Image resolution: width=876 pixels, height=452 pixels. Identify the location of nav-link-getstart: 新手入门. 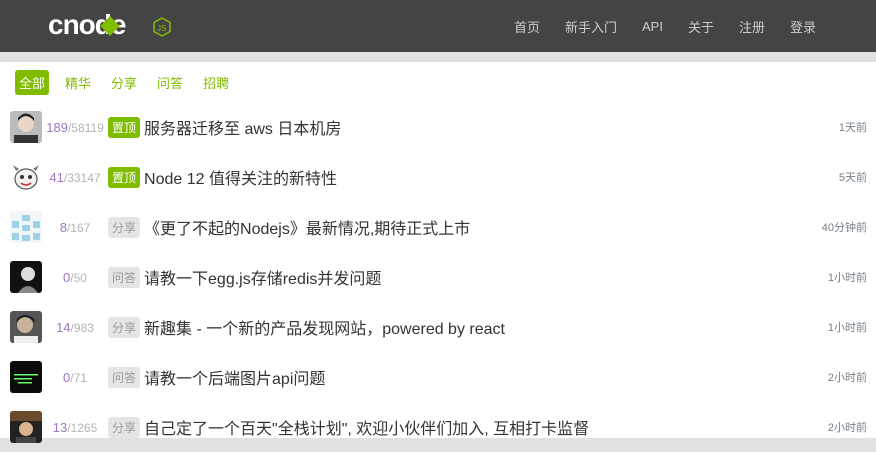
(591, 26).